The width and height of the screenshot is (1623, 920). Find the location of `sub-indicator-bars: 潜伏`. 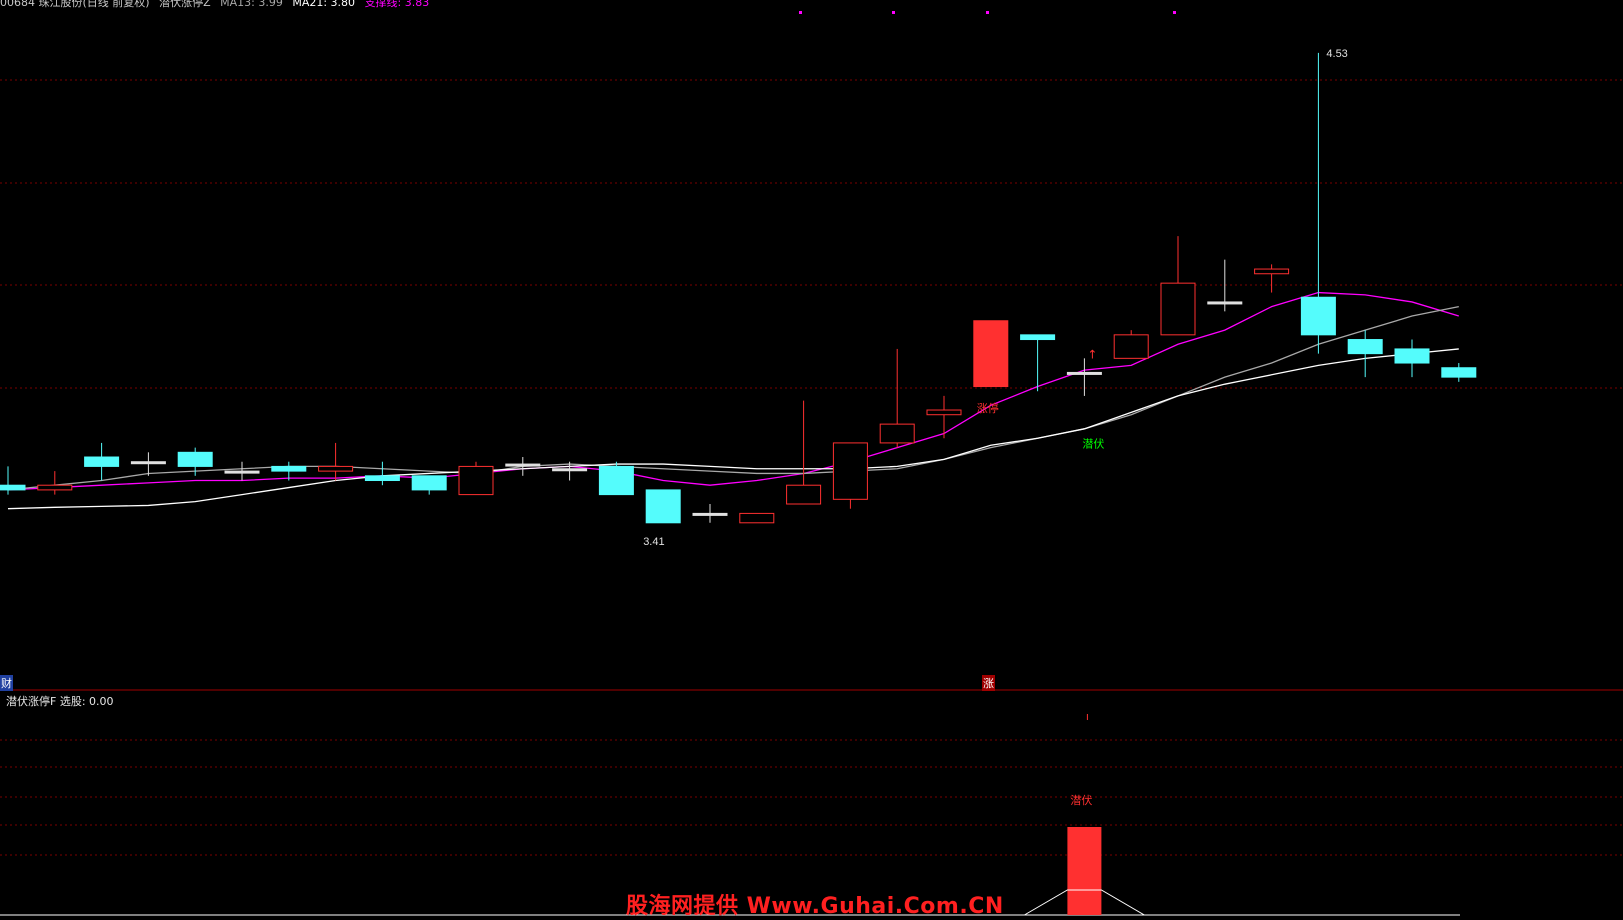

sub-indicator-bars: 潜伏 is located at coordinates (1084, 815).